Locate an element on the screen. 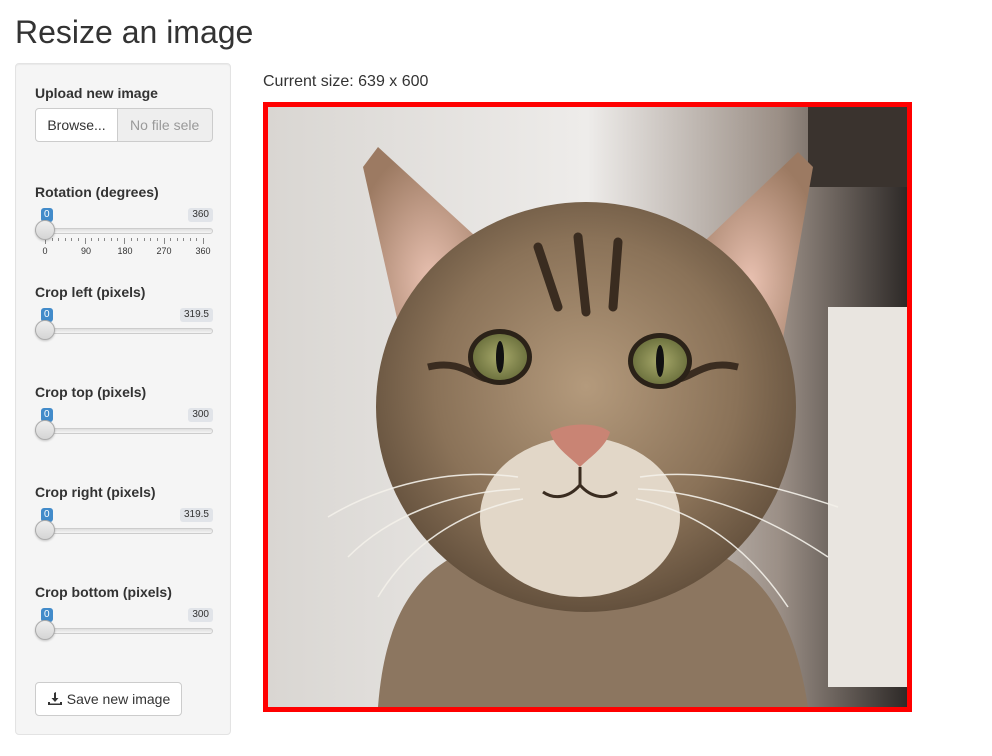 This screenshot has height=756, width=992. rotation-track is located at coordinates (124, 231).